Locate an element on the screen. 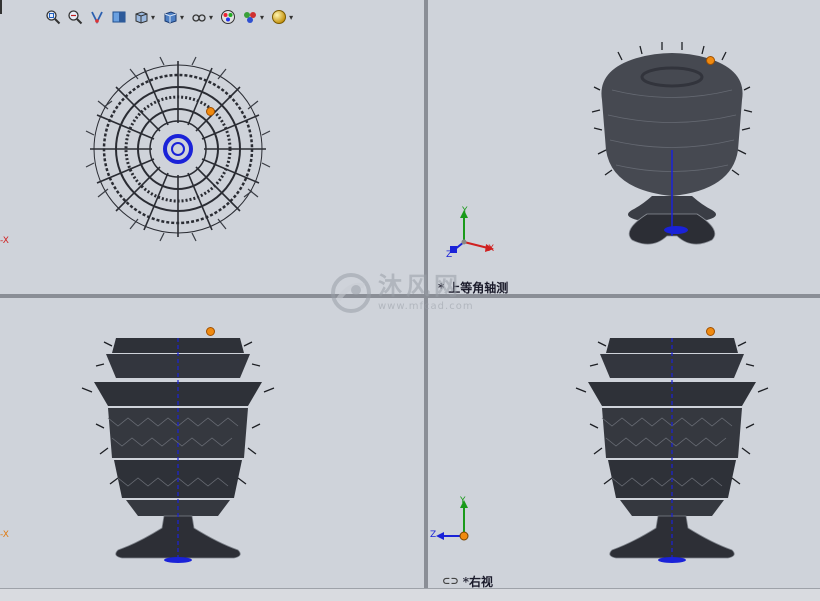 The image size is (820, 601). status-strip is located at coordinates (410, 594).